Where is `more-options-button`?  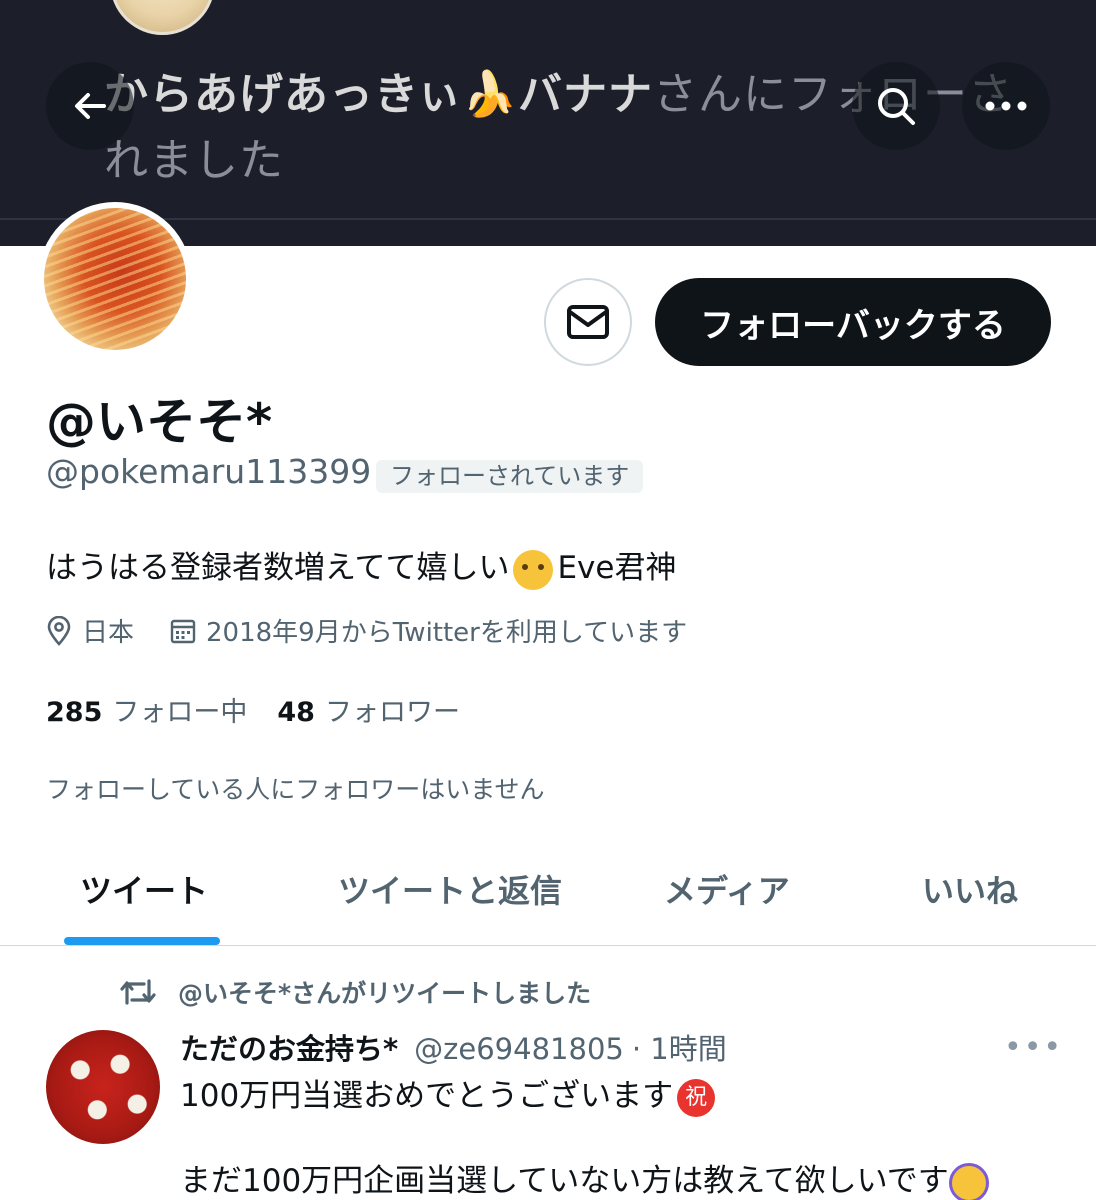
more-options-button is located at coordinates (1006, 106).